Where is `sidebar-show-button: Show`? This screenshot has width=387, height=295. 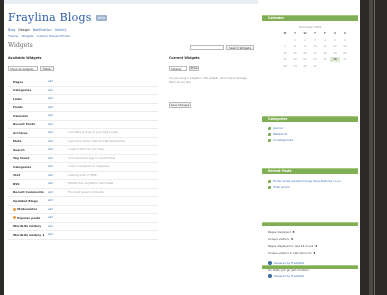
sidebar-show-button: Show is located at coordinates (194, 68).